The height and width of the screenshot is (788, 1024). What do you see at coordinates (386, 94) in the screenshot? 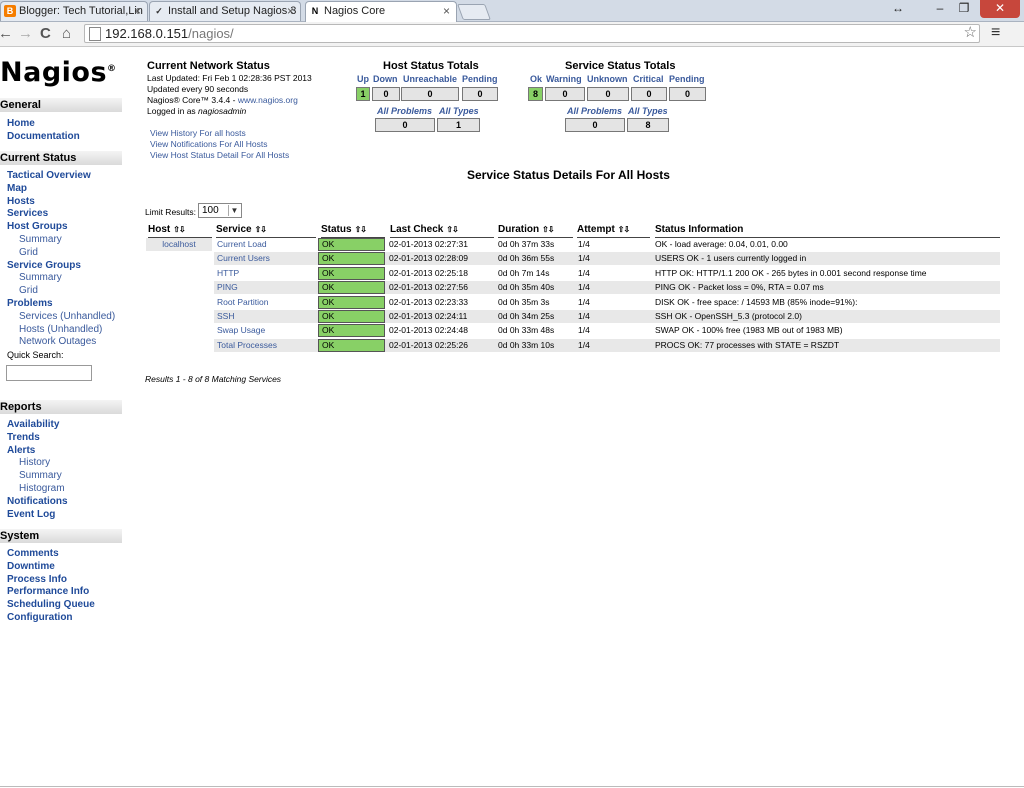
I see `host-down-count: 0` at bounding box center [386, 94].